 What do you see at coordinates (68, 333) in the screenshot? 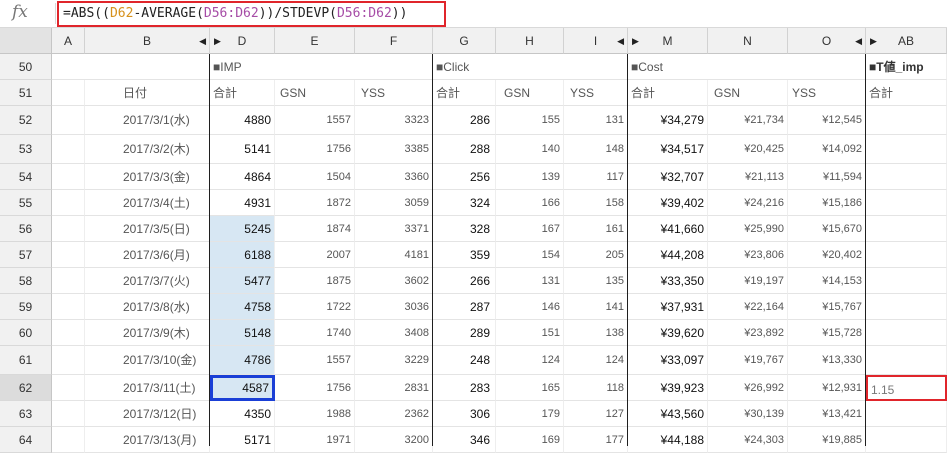
I see `cell-a60` at bounding box center [68, 333].